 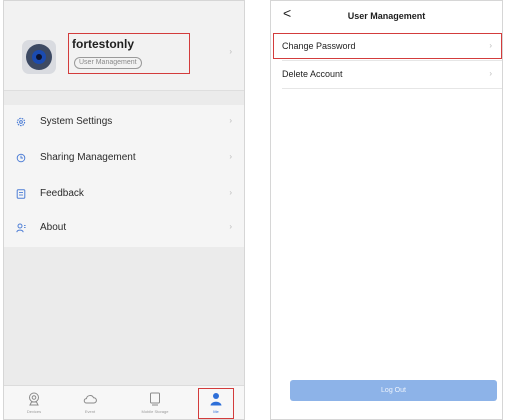 What do you see at coordinates (90, 411) in the screenshot?
I see `tab-label: Event` at bounding box center [90, 411].